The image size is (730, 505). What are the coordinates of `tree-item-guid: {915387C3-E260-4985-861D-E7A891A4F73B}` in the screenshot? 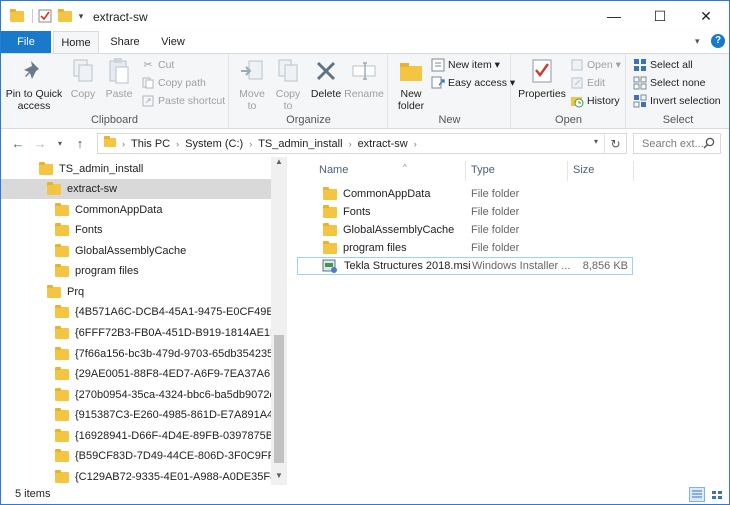 It's located at (144, 415).